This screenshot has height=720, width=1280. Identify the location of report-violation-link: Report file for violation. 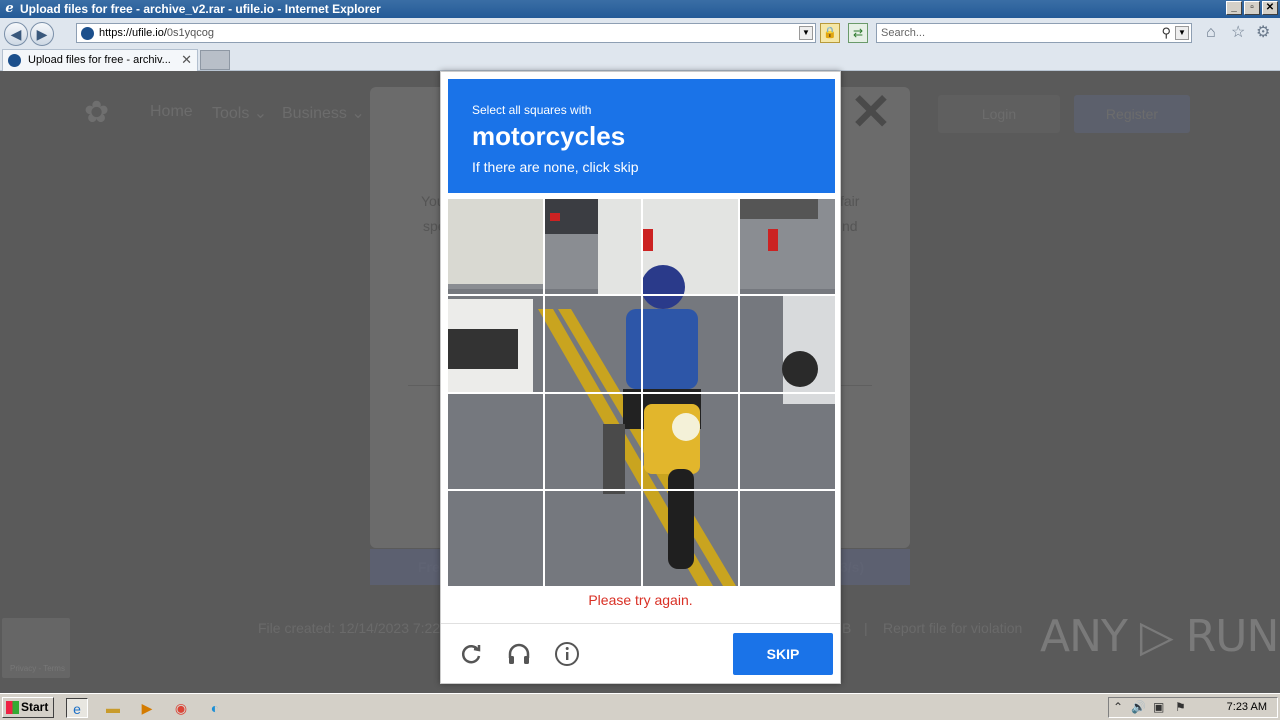
(952, 628).